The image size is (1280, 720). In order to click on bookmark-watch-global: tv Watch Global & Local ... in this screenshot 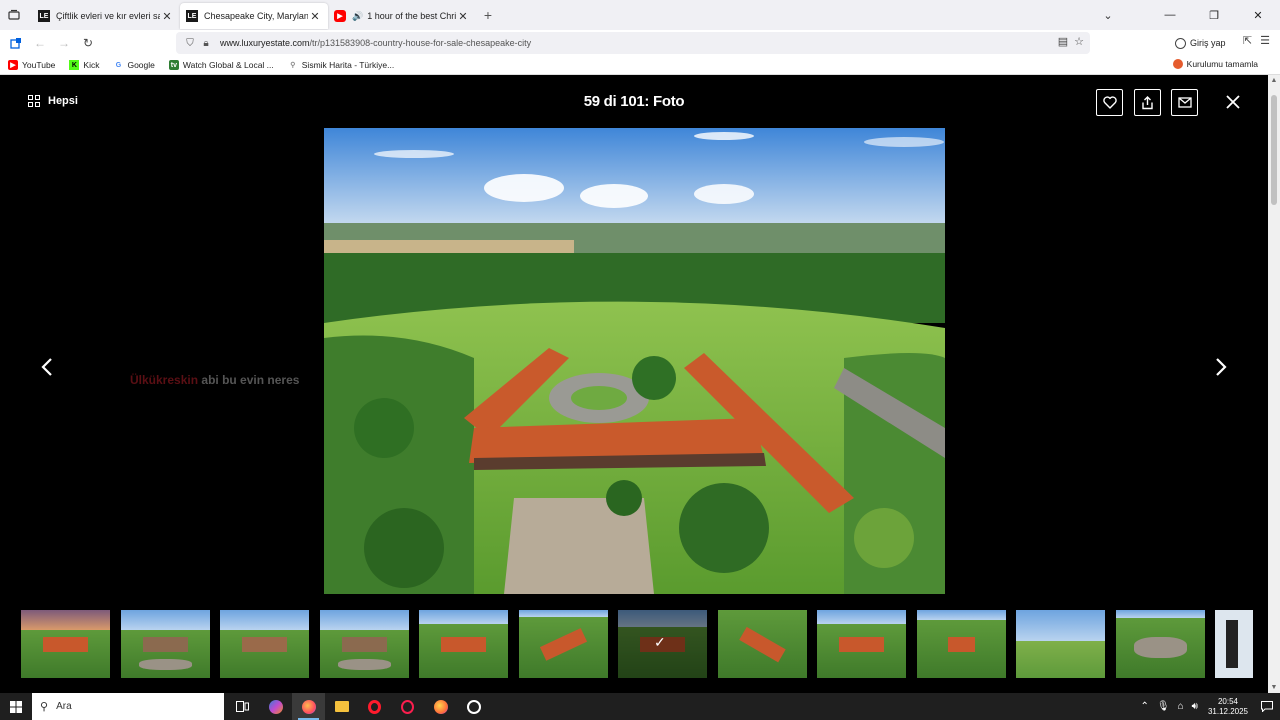, I will do `click(221, 65)`.